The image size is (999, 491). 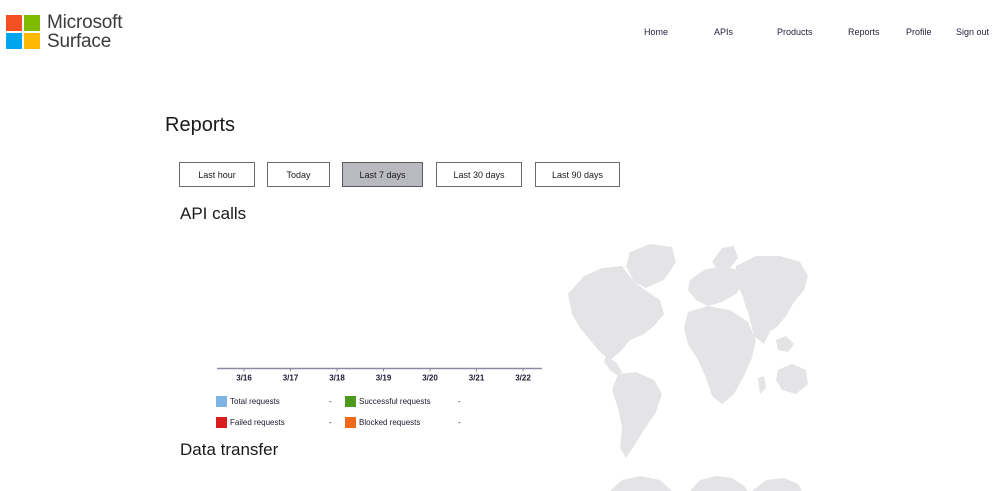 What do you see at coordinates (395, 401) in the screenshot?
I see `legend-successful-requests-label: Successful requests` at bounding box center [395, 401].